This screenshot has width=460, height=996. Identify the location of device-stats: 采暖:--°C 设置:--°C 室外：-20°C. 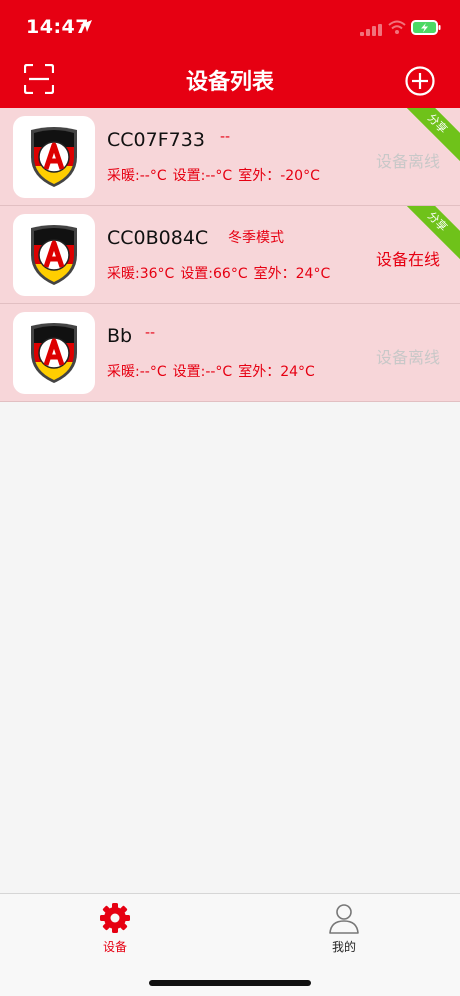
(216, 175).